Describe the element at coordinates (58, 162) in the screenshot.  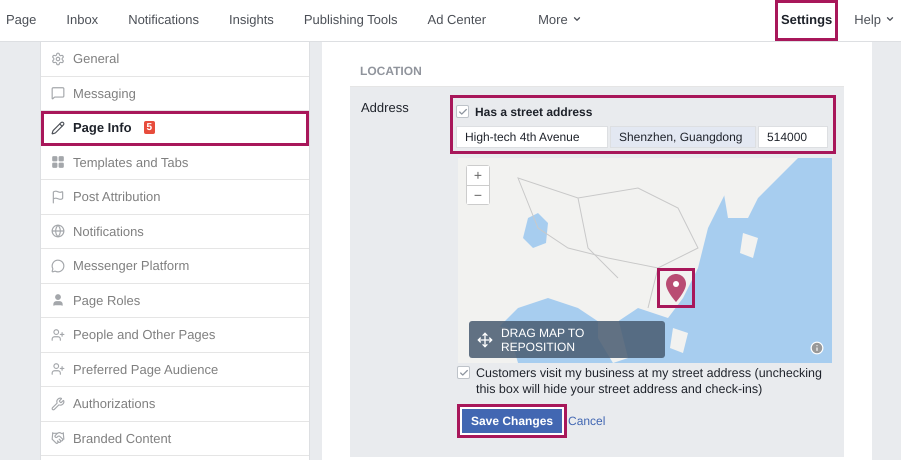
I see `grid-icon` at that location.